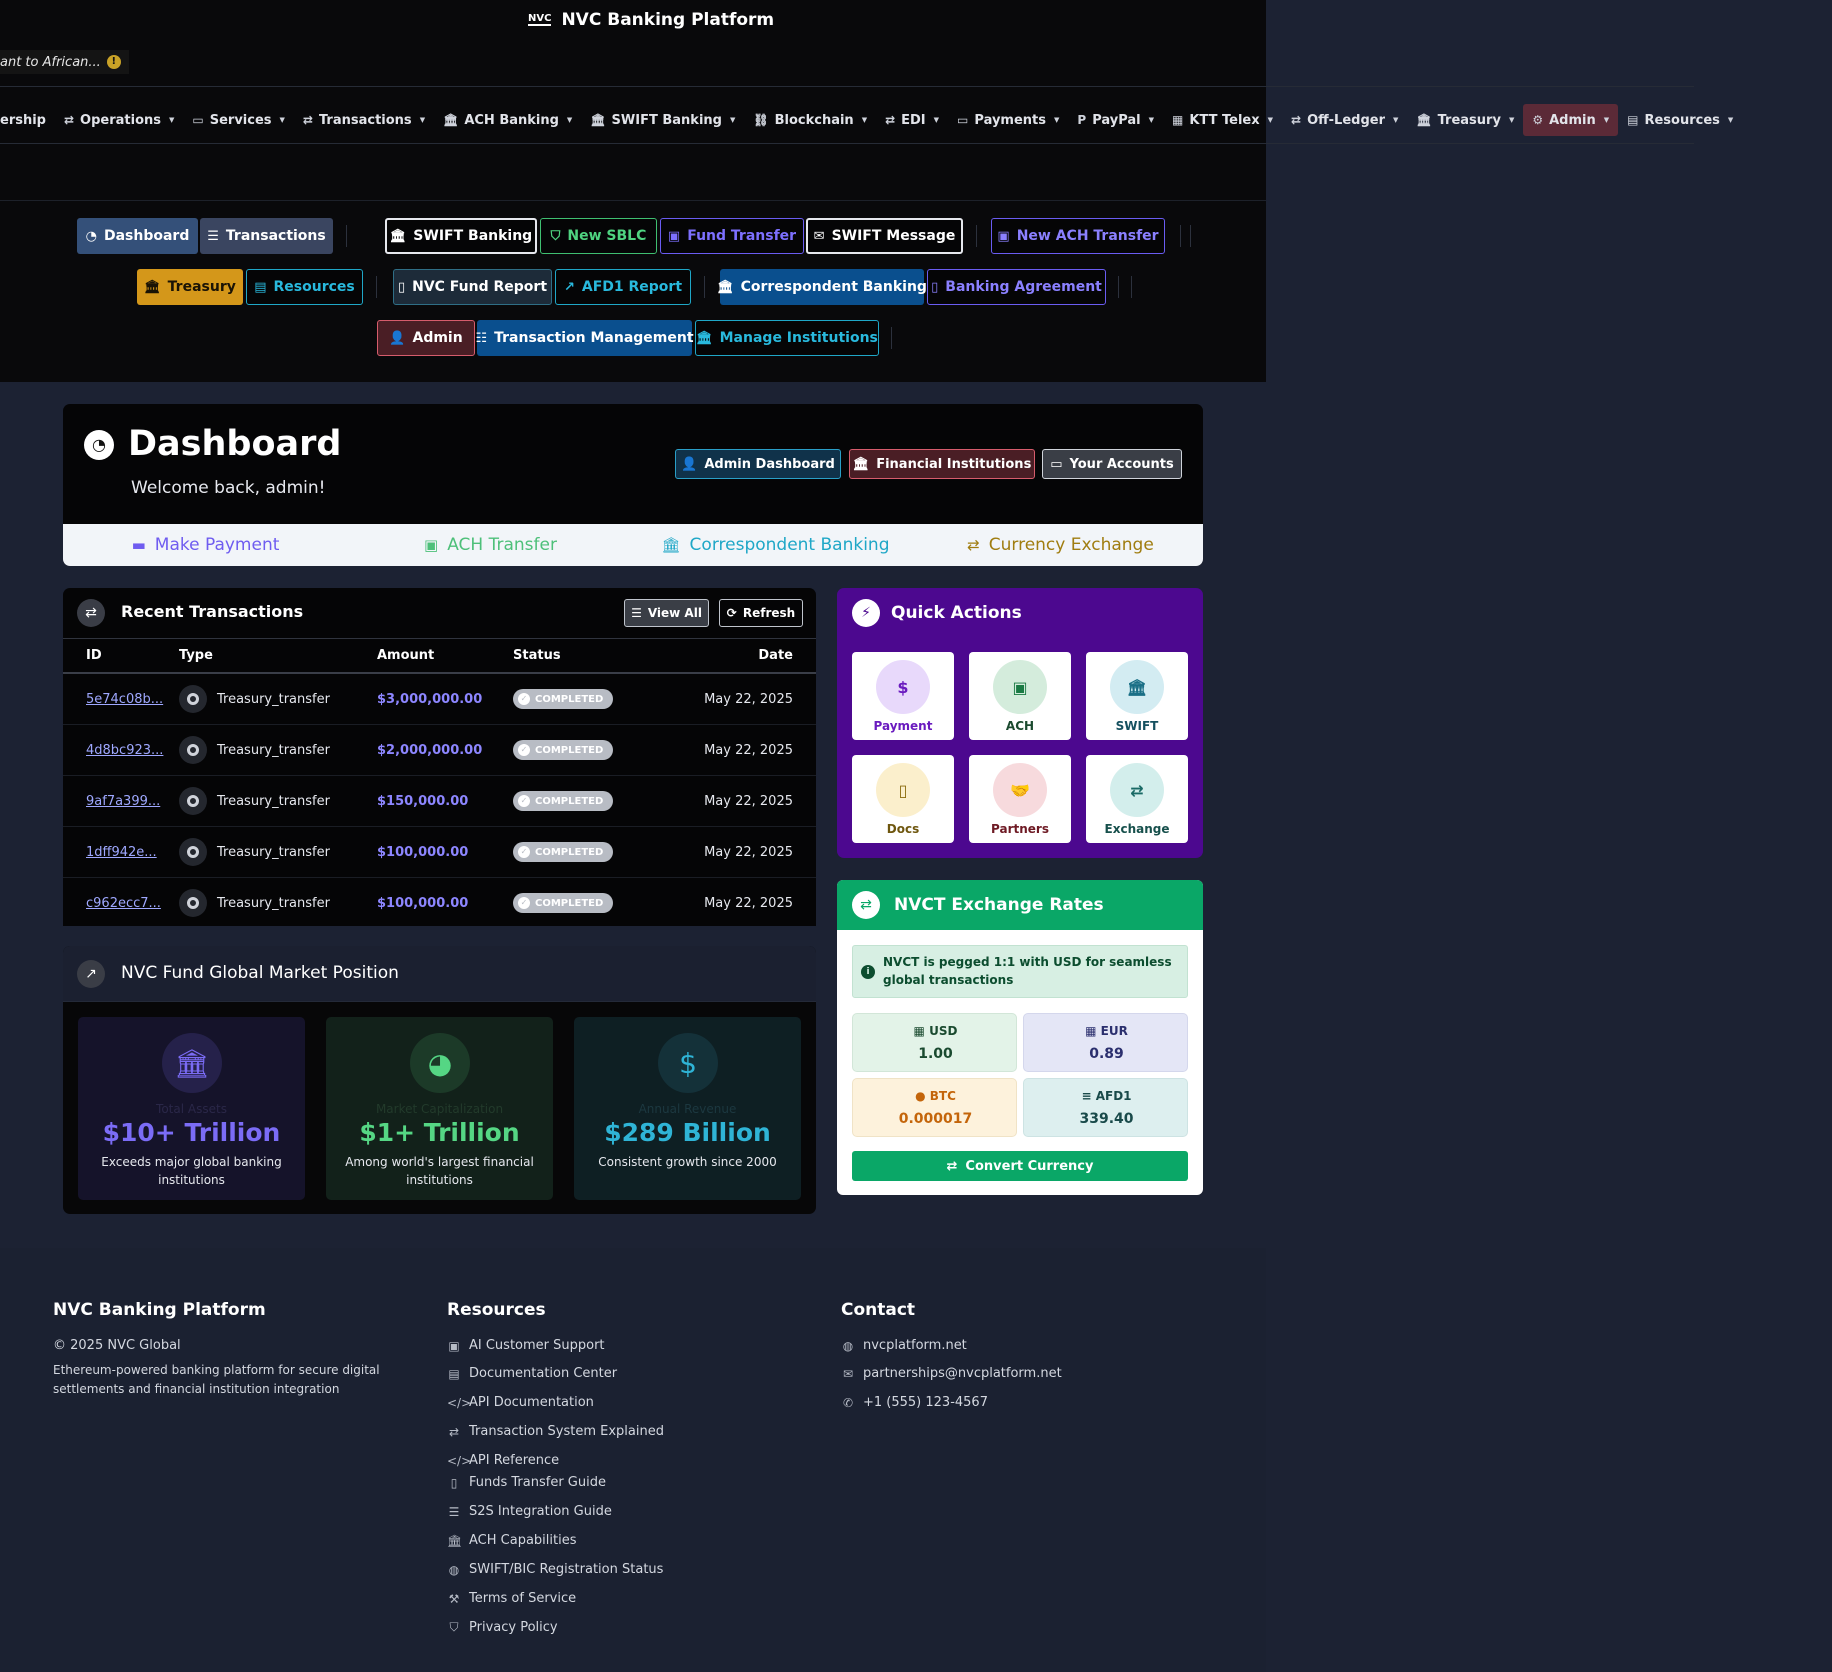 This screenshot has height=1672, width=1832. Describe the element at coordinates (1465, 120) in the screenshot. I see `nav-item-treasury: 🏛 Treasury ▼` at that location.